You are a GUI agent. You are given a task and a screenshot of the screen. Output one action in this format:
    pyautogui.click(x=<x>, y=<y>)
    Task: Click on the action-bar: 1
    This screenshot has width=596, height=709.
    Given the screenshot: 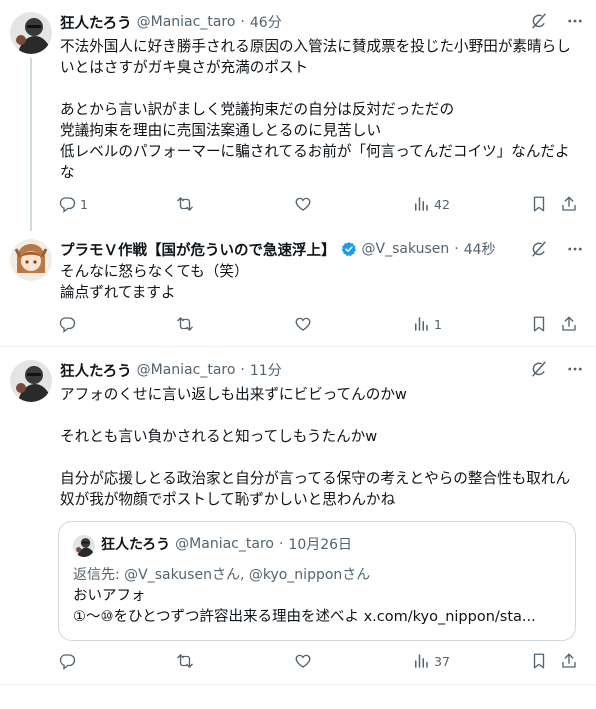 What is the action you would take?
    pyautogui.click(x=320, y=326)
    